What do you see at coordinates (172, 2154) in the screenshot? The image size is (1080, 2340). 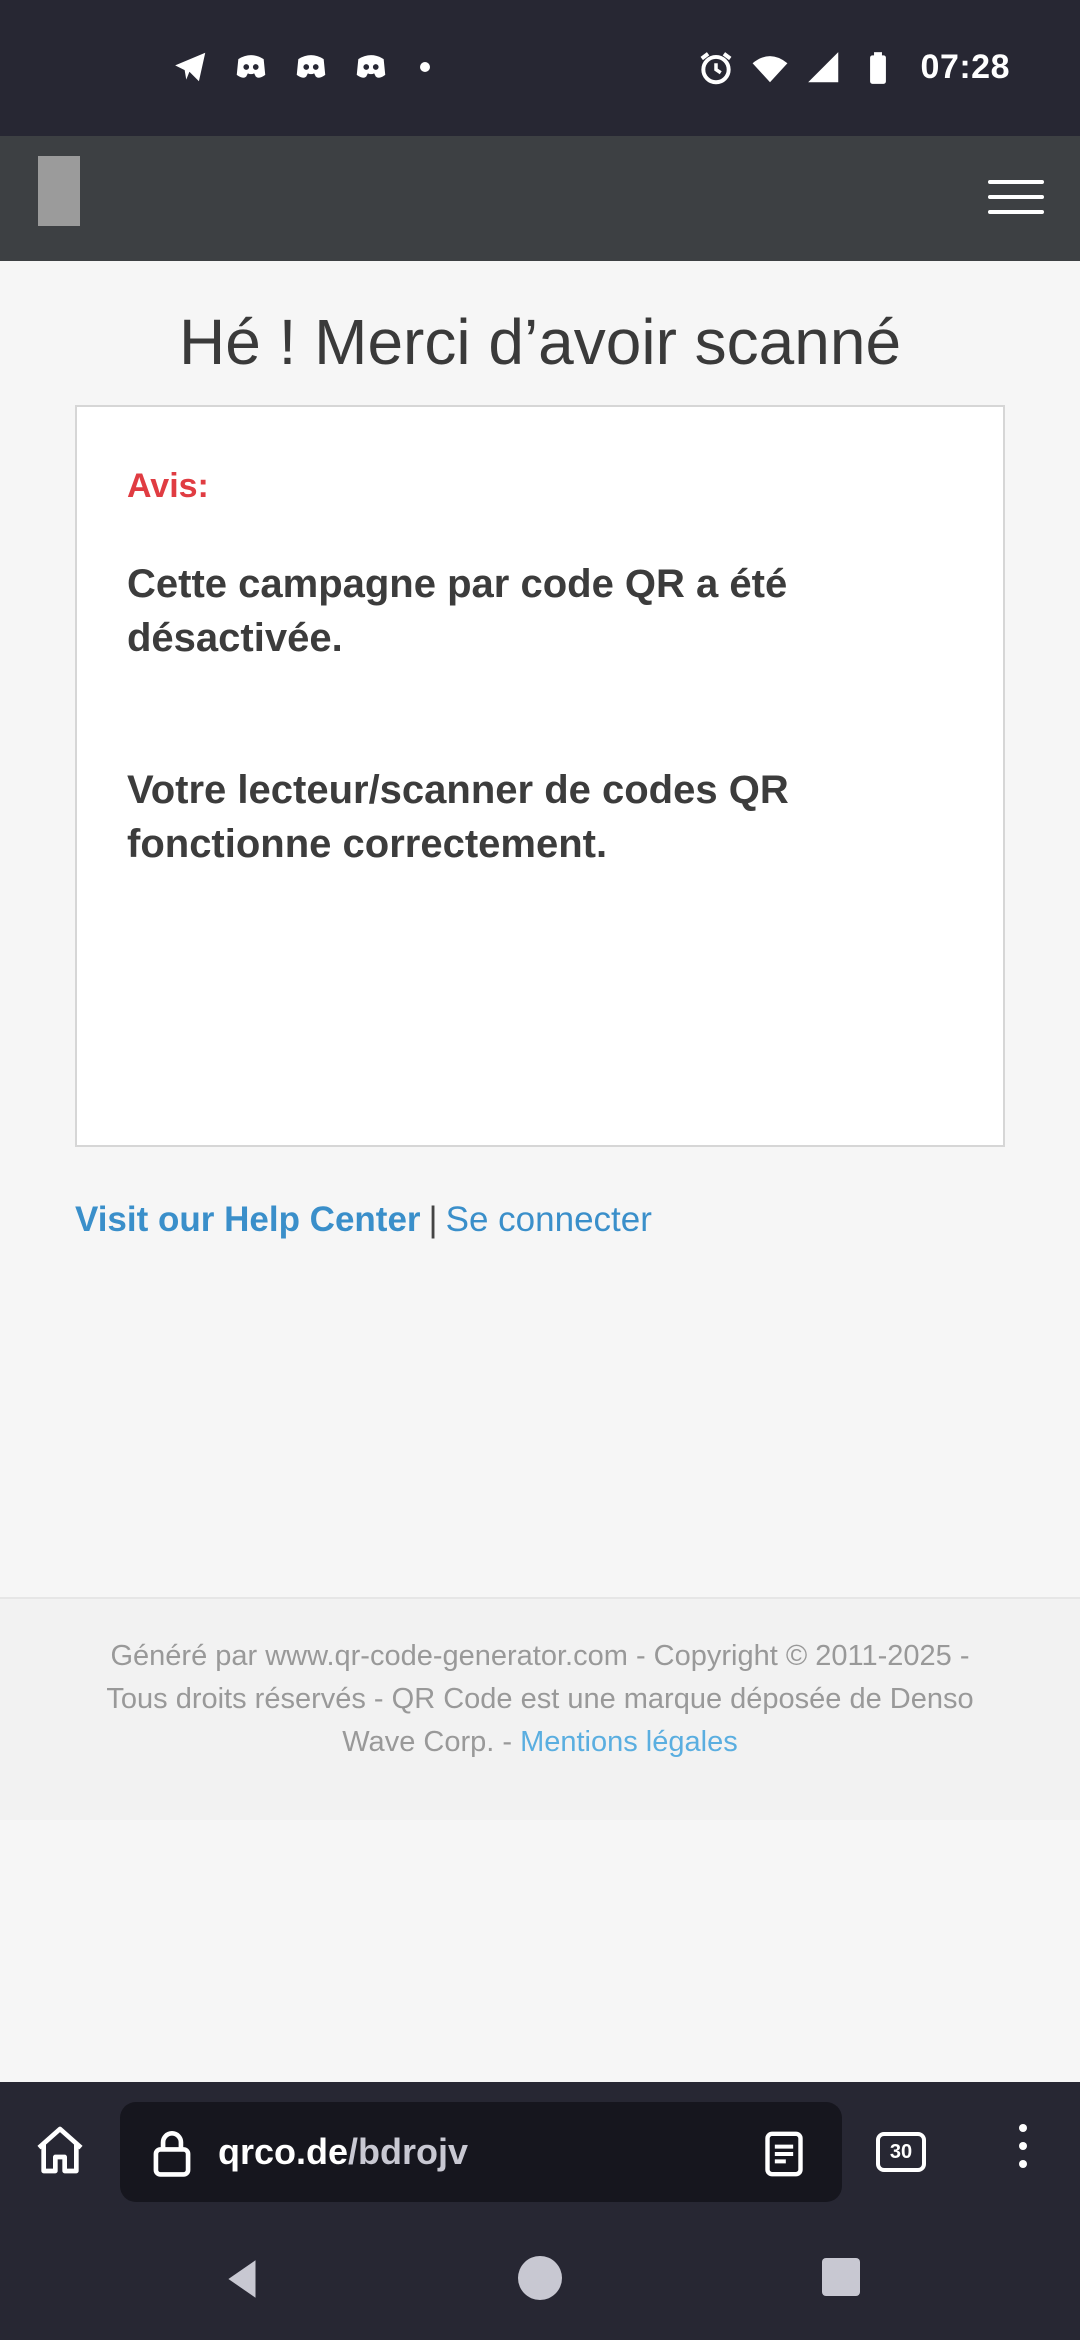 I see `lock-icon` at bounding box center [172, 2154].